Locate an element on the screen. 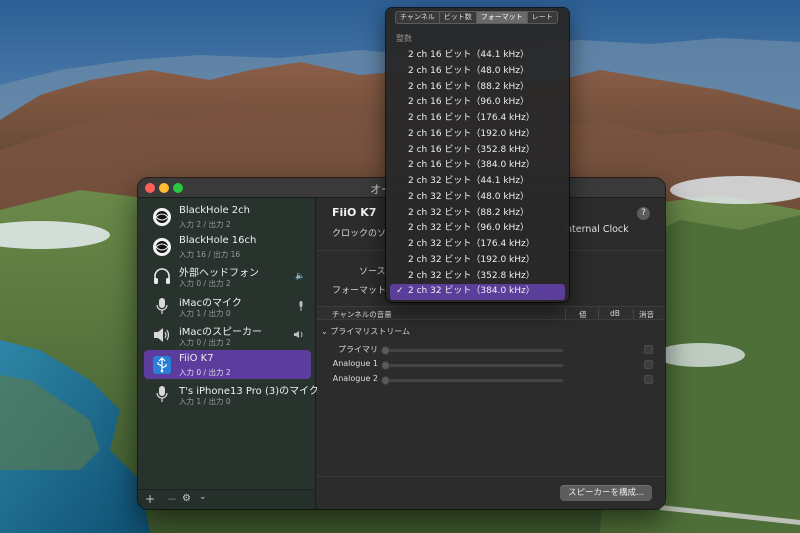 The height and width of the screenshot is (533, 800). chevron-down-icon: ⌄ is located at coordinates (203, 497).